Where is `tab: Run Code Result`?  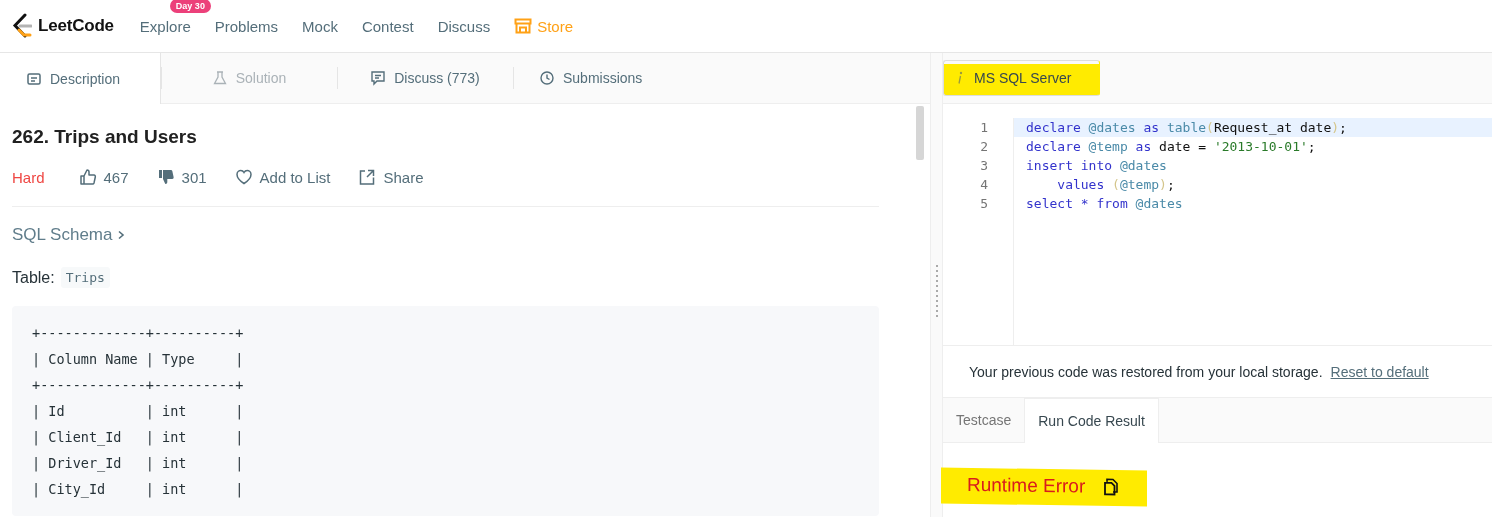 tab: Run Code Result is located at coordinates (1091, 420).